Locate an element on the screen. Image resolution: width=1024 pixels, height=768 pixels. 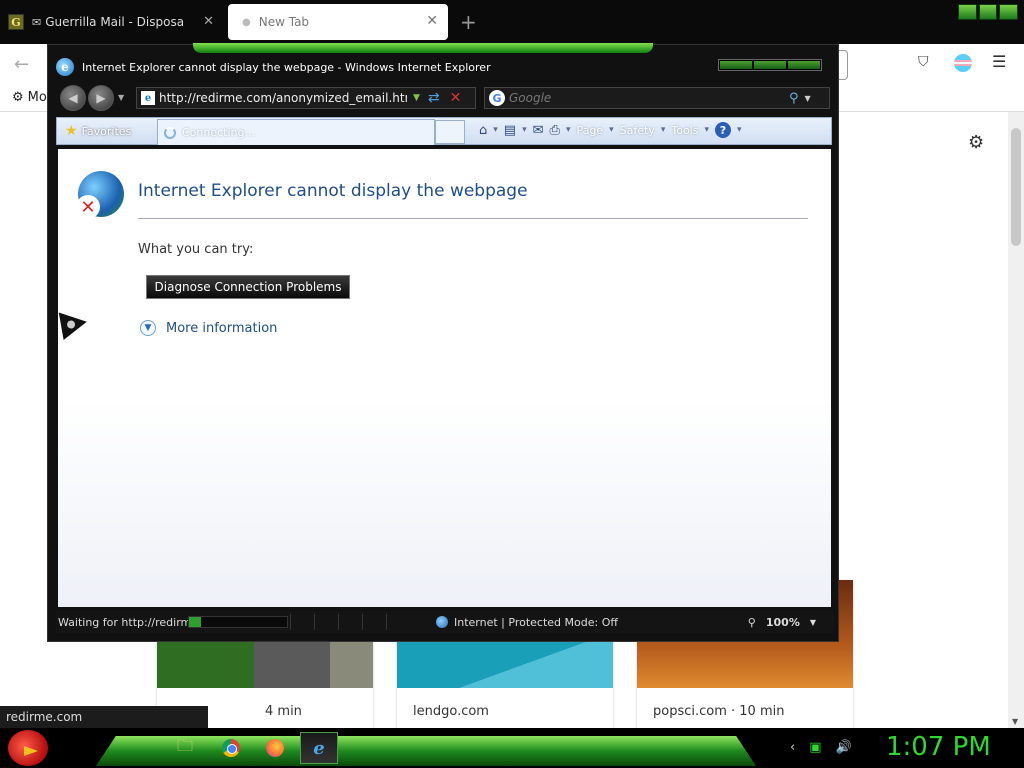
hamburger-menu-icon: ☰ is located at coordinates (999, 61).